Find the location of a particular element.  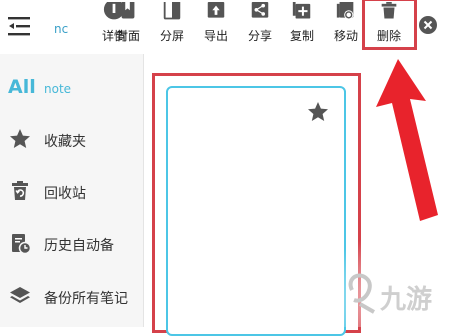

share-label: 分享 is located at coordinates (259, 36).